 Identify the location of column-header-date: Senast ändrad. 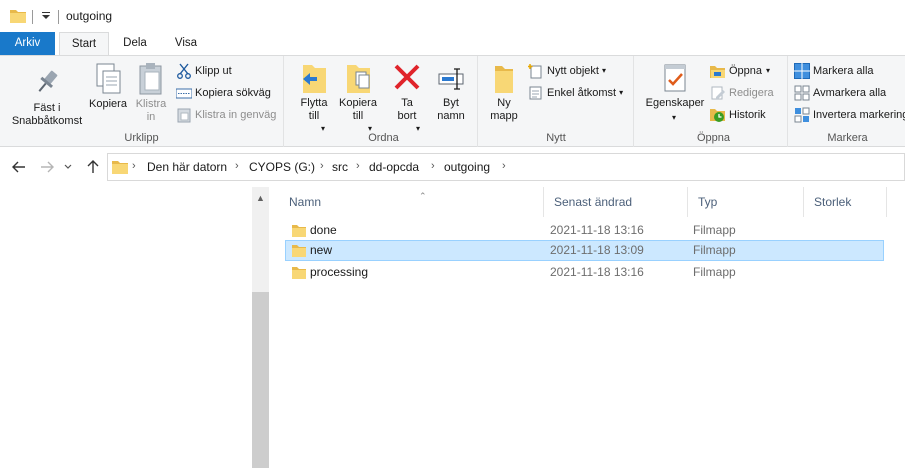
(616, 202).